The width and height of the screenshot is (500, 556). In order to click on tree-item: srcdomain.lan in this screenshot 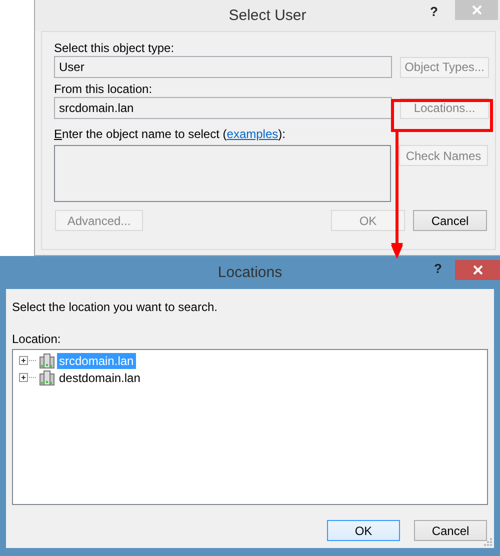, I will do `click(96, 360)`.